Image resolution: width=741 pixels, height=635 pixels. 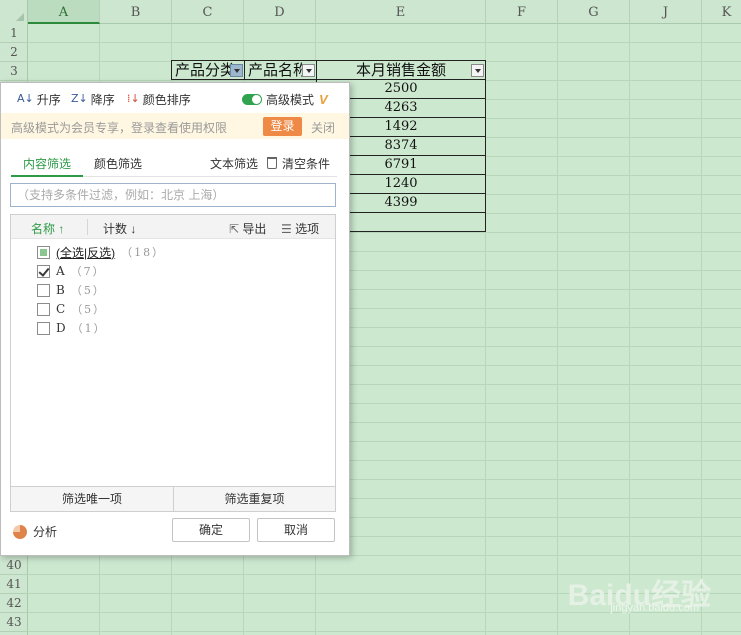 I want to click on tab-content-filter: 内容筛选, so click(x=47, y=163).